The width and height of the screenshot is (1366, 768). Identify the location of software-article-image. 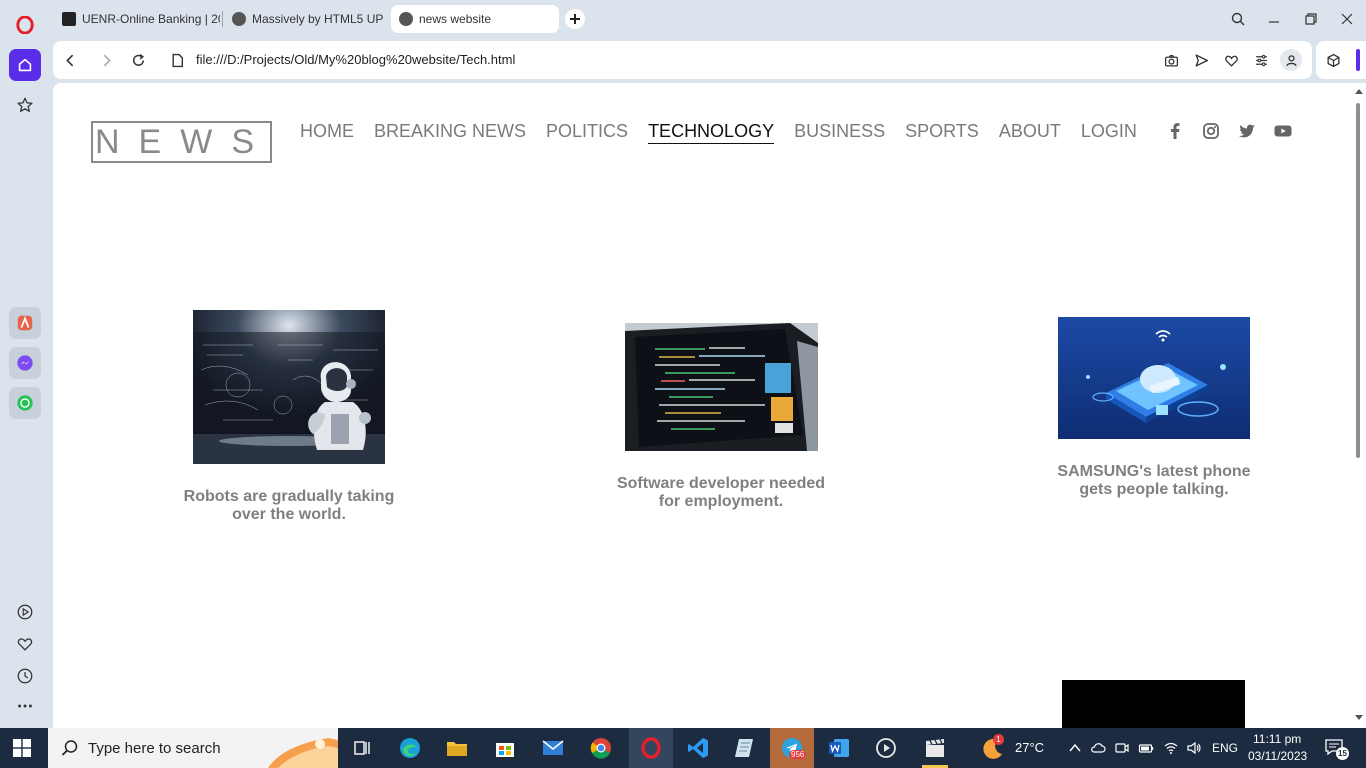
(721, 387).